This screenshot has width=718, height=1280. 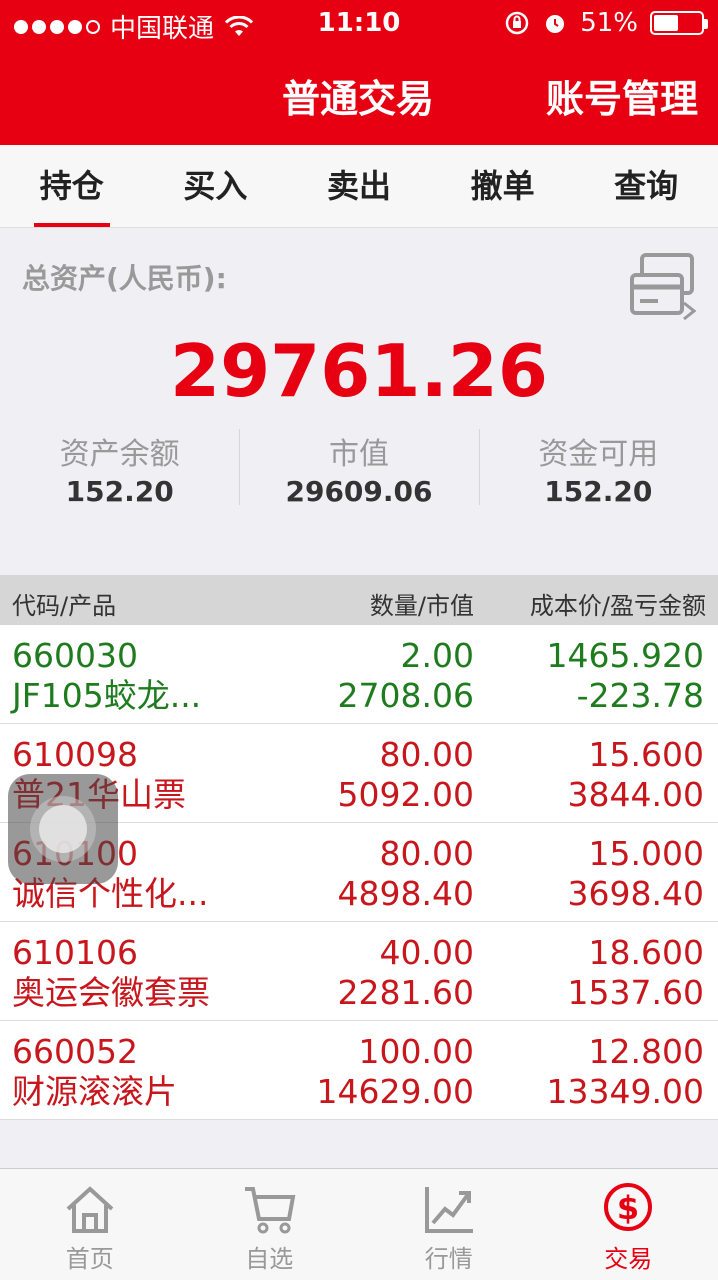 What do you see at coordinates (89, 1259) in the screenshot?
I see `nav-label: 首页` at bounding box center [89, 1259].